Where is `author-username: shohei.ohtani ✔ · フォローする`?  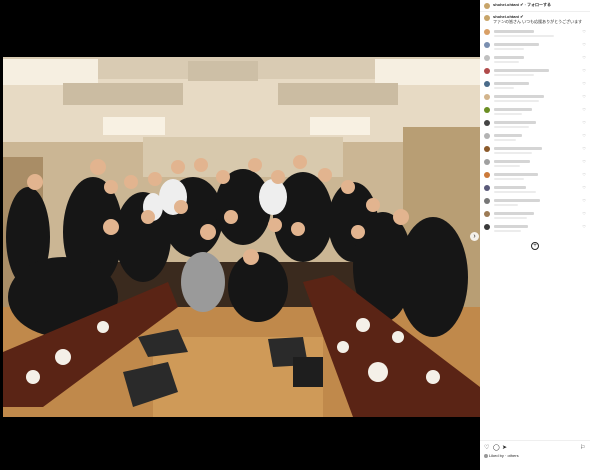
author-username: shohei.ohtani ✔ · フォローする is located at coordinates (522, 5).